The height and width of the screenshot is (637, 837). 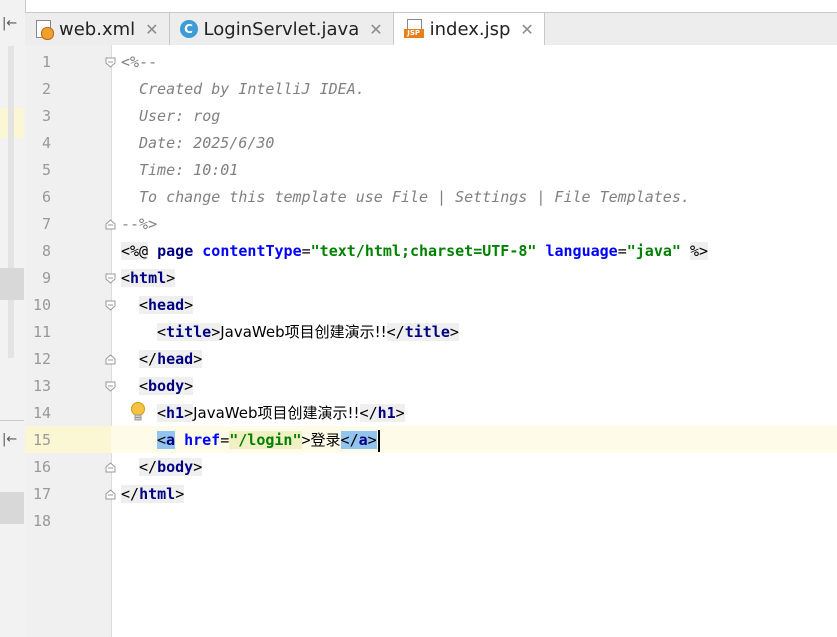 I want to click on lightbulb-icon, so click(x=138, y=412).